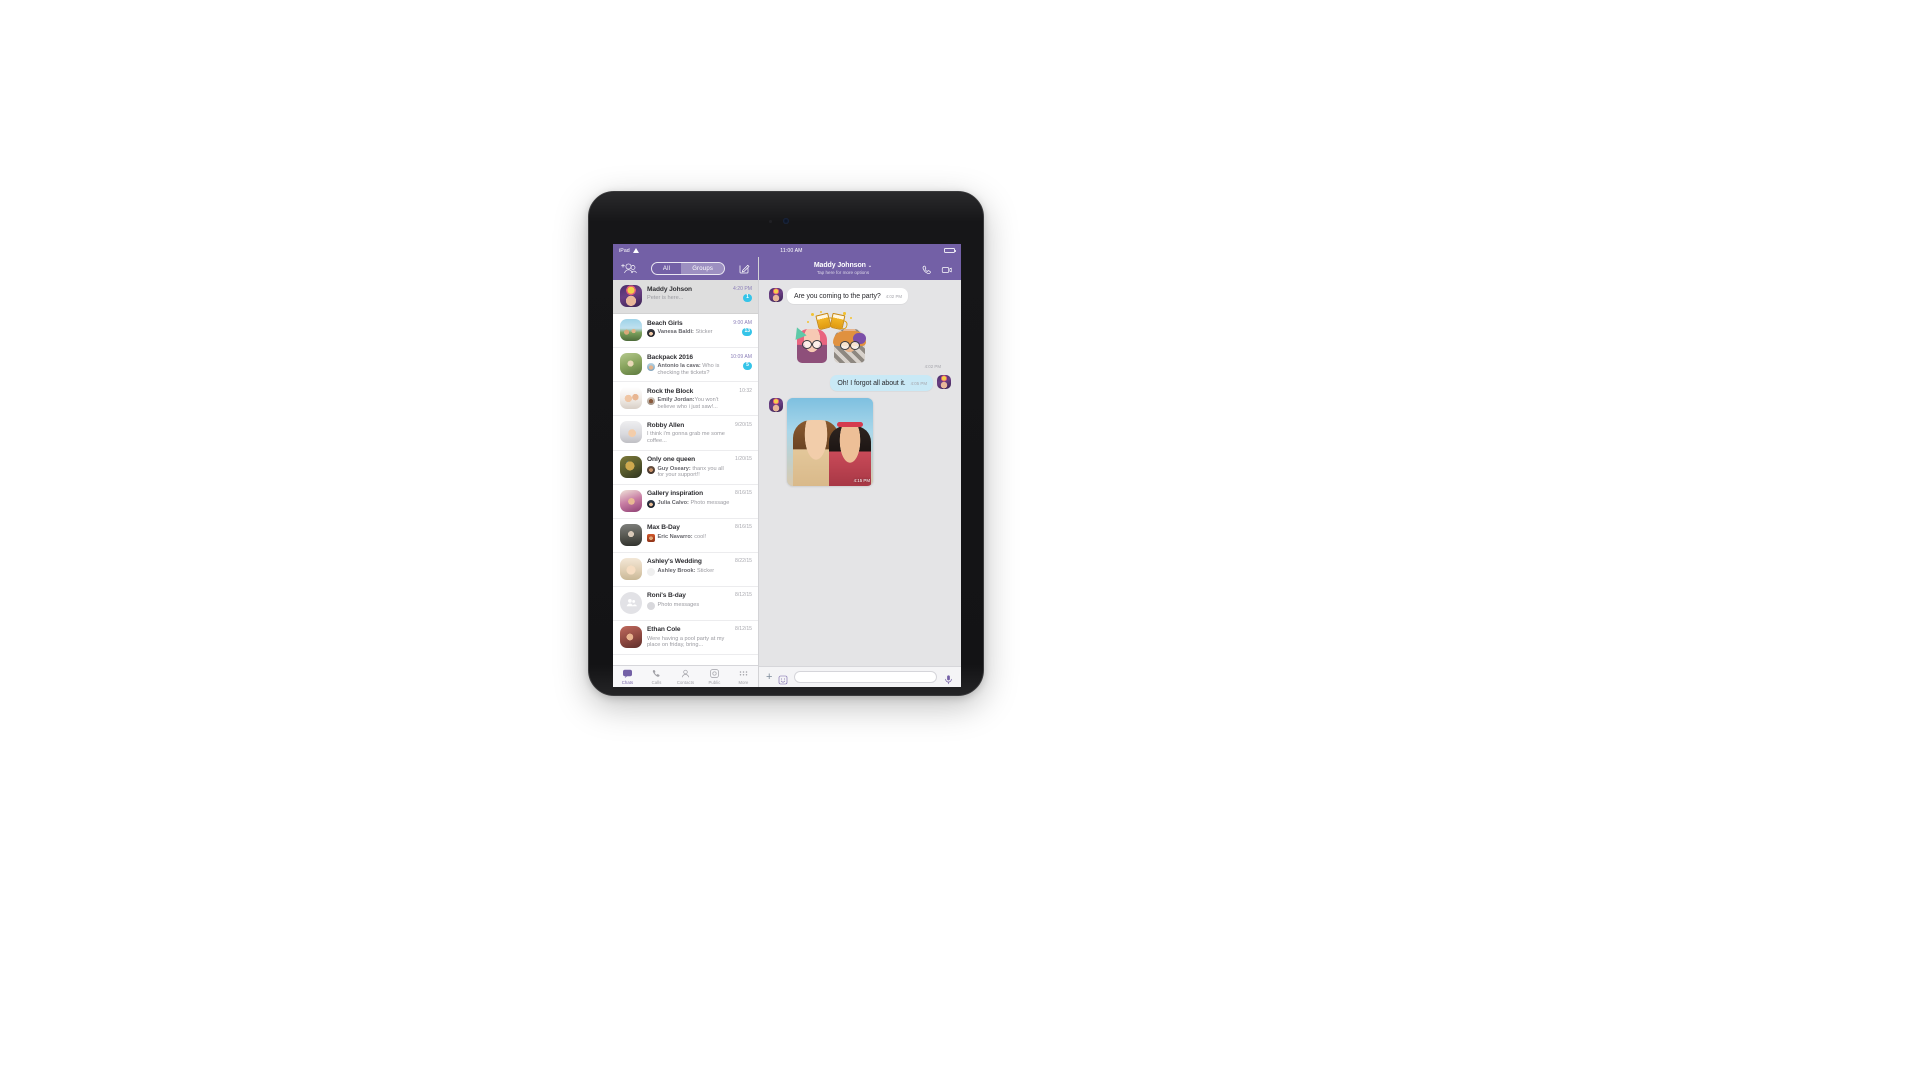 This screenshot has height=1080, width=1920. Describe the element at coordinates (747, 331) in the screenshot. I see `unread-badge: 13` at that location.